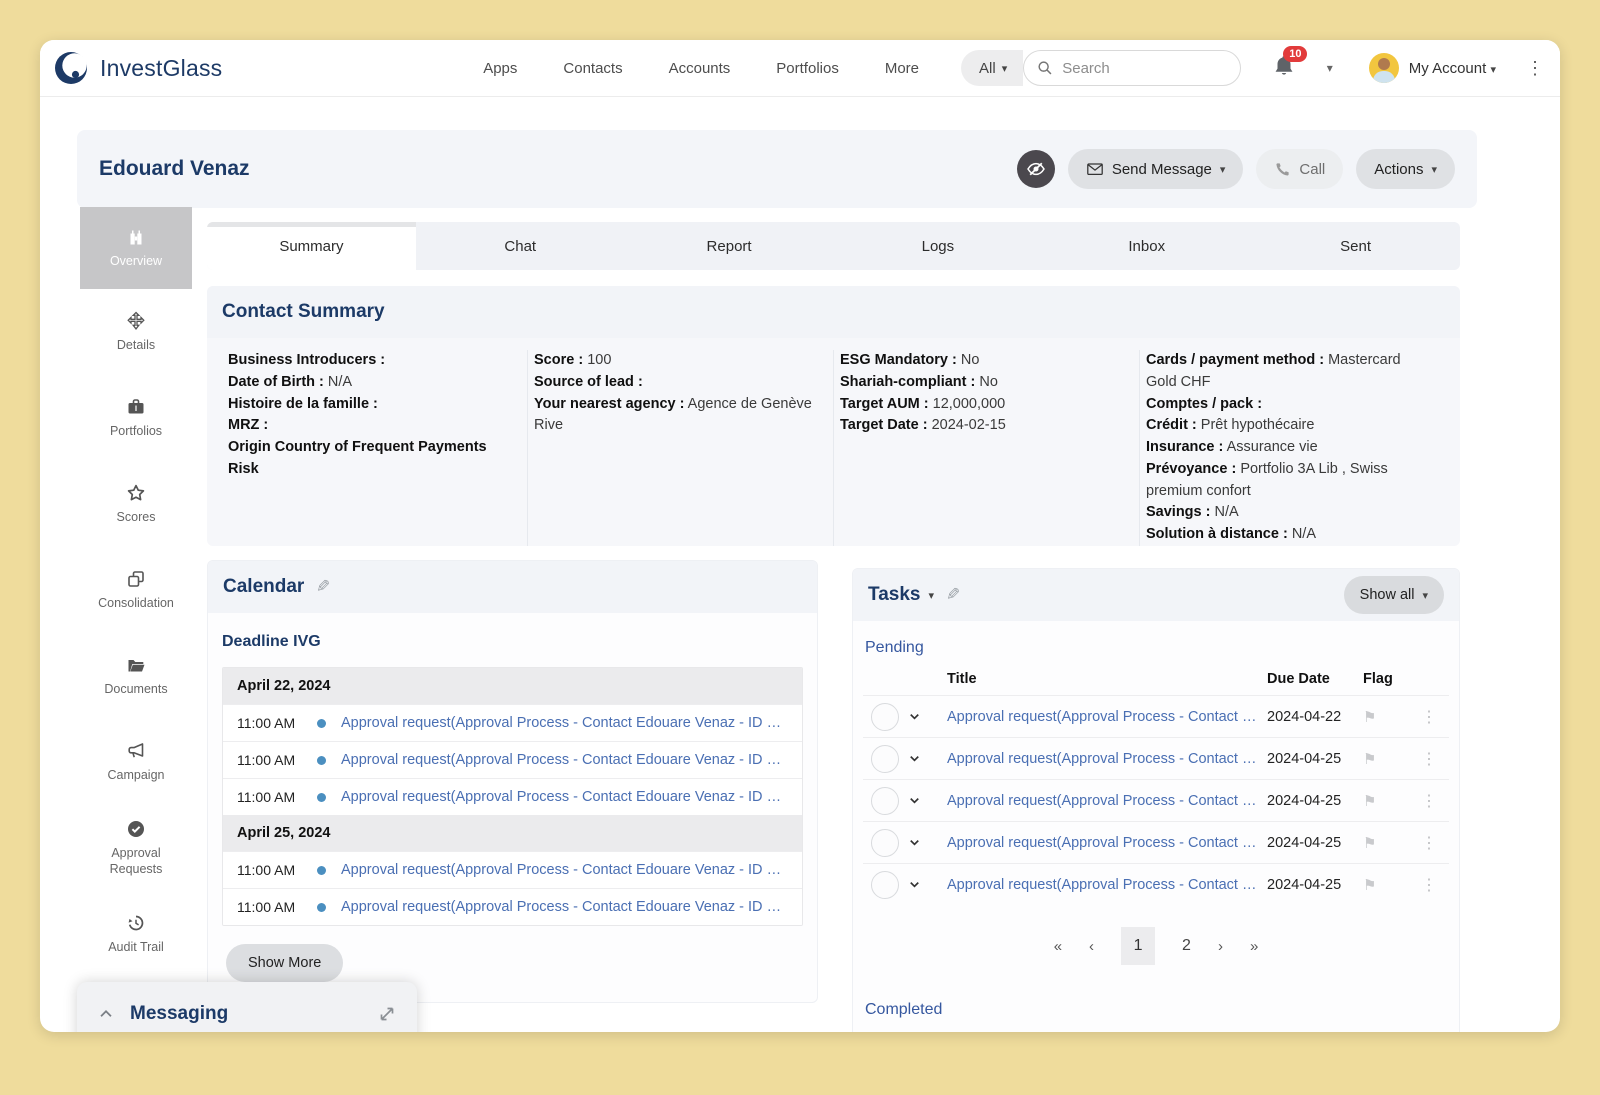 This screenshot has width=1600, height=1095. What do you see at coordinates (1393, 595) in the screenshot?
I see `show-all-button: Show all ▾` at bounding box center [1393, 595].